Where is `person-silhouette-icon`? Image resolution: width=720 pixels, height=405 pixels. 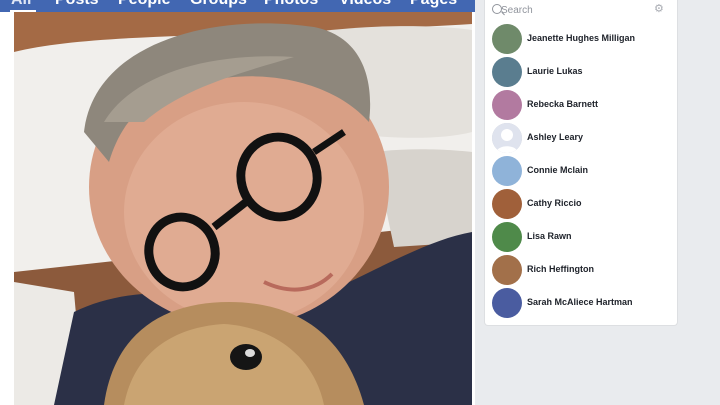
person-silhouette-icon is located at coordinates (507, 138).